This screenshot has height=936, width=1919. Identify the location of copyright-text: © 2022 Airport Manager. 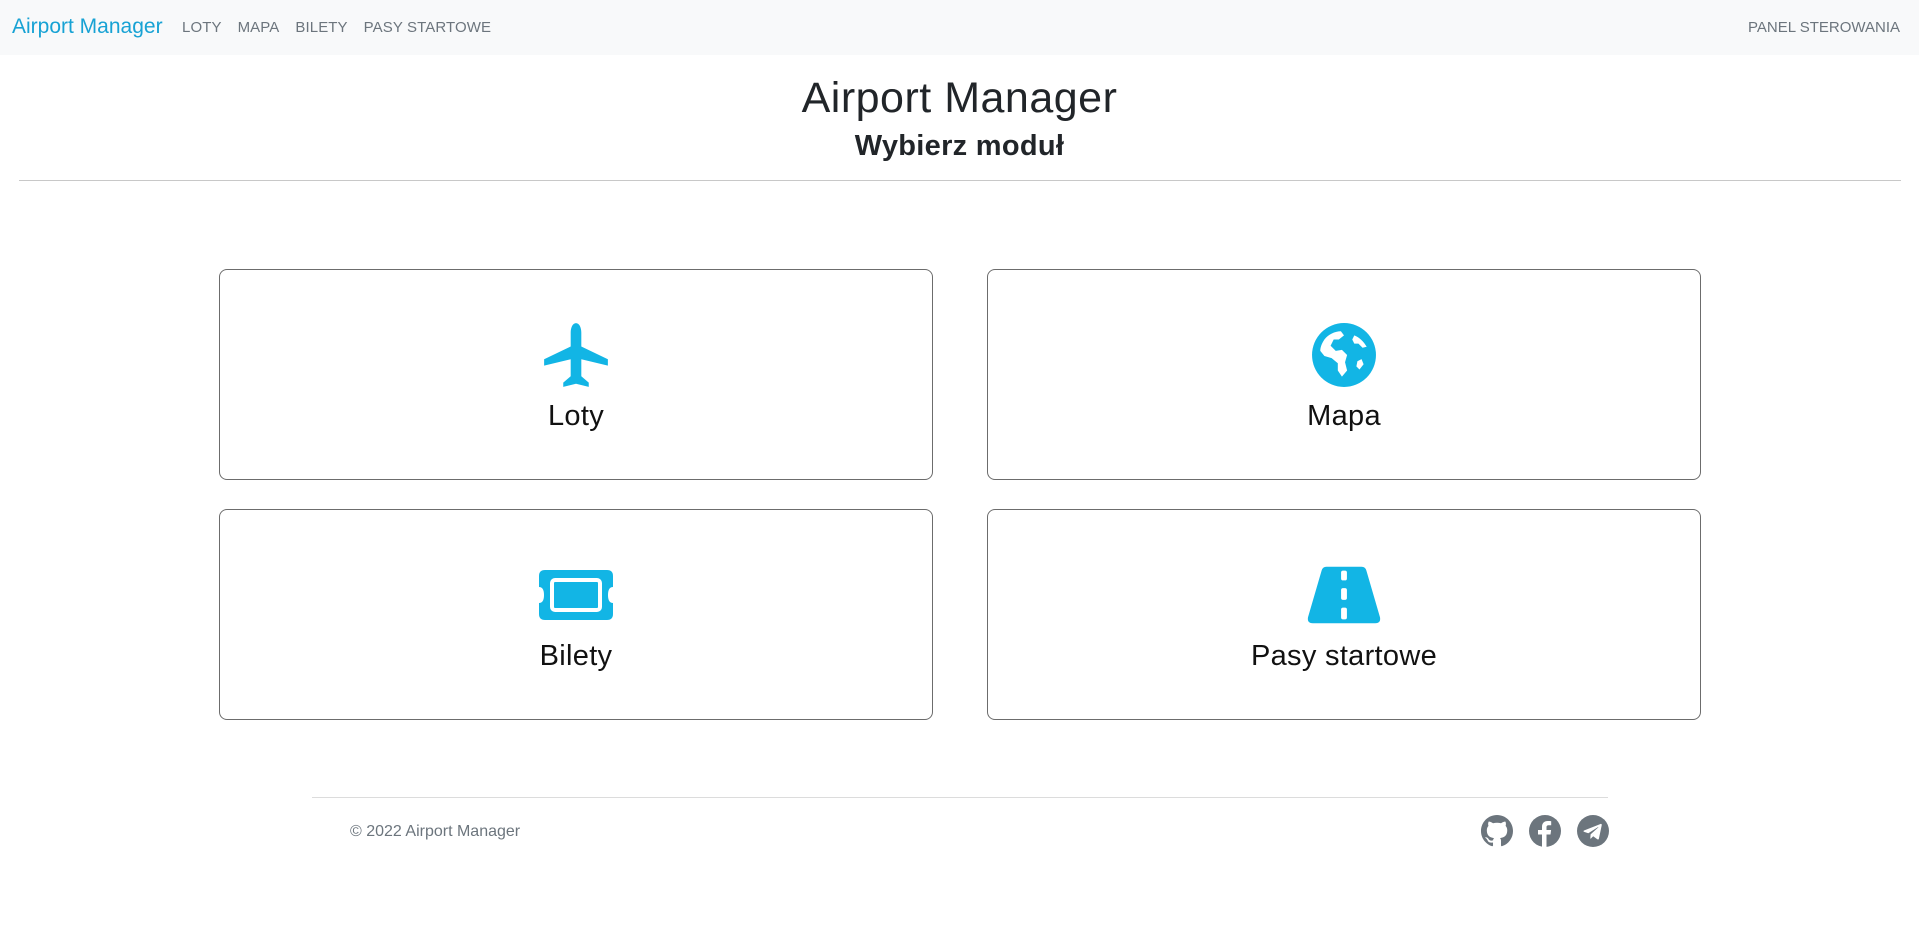
(435, 831).